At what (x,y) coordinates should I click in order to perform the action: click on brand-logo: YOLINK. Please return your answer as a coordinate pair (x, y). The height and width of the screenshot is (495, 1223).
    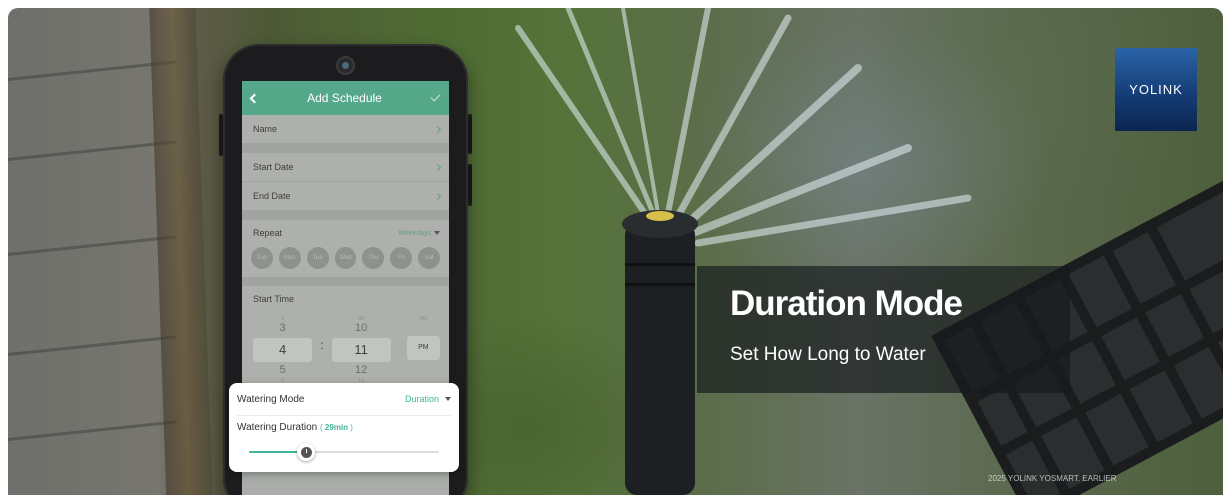
    Looking at the image, I should click on (1156, 89).